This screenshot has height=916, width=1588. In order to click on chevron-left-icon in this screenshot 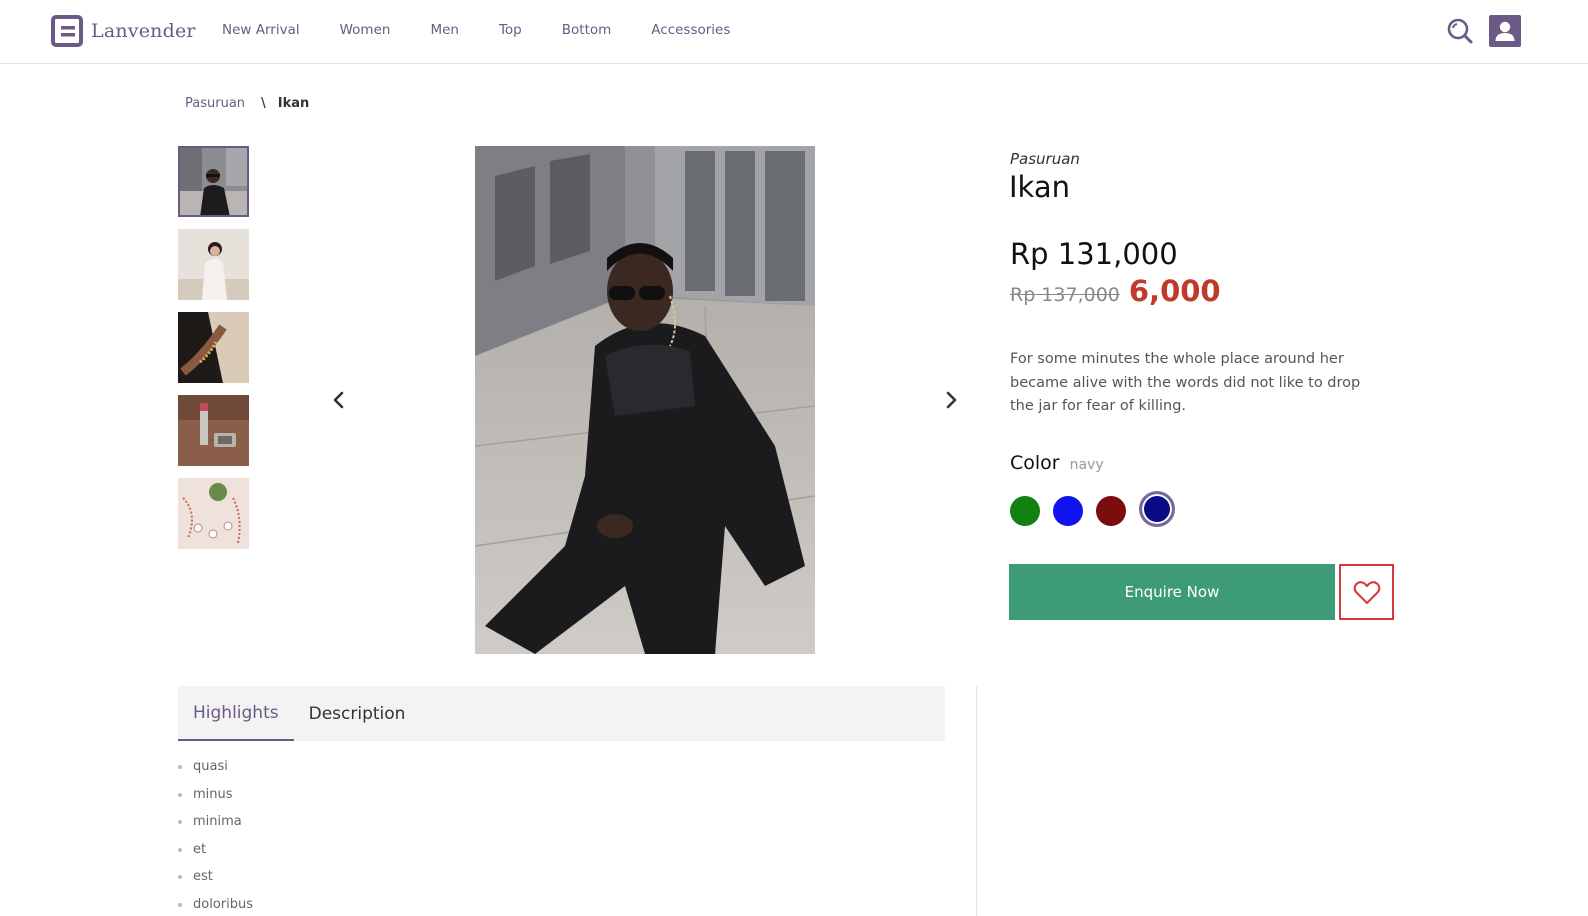, I will do `click(338, 400)`.